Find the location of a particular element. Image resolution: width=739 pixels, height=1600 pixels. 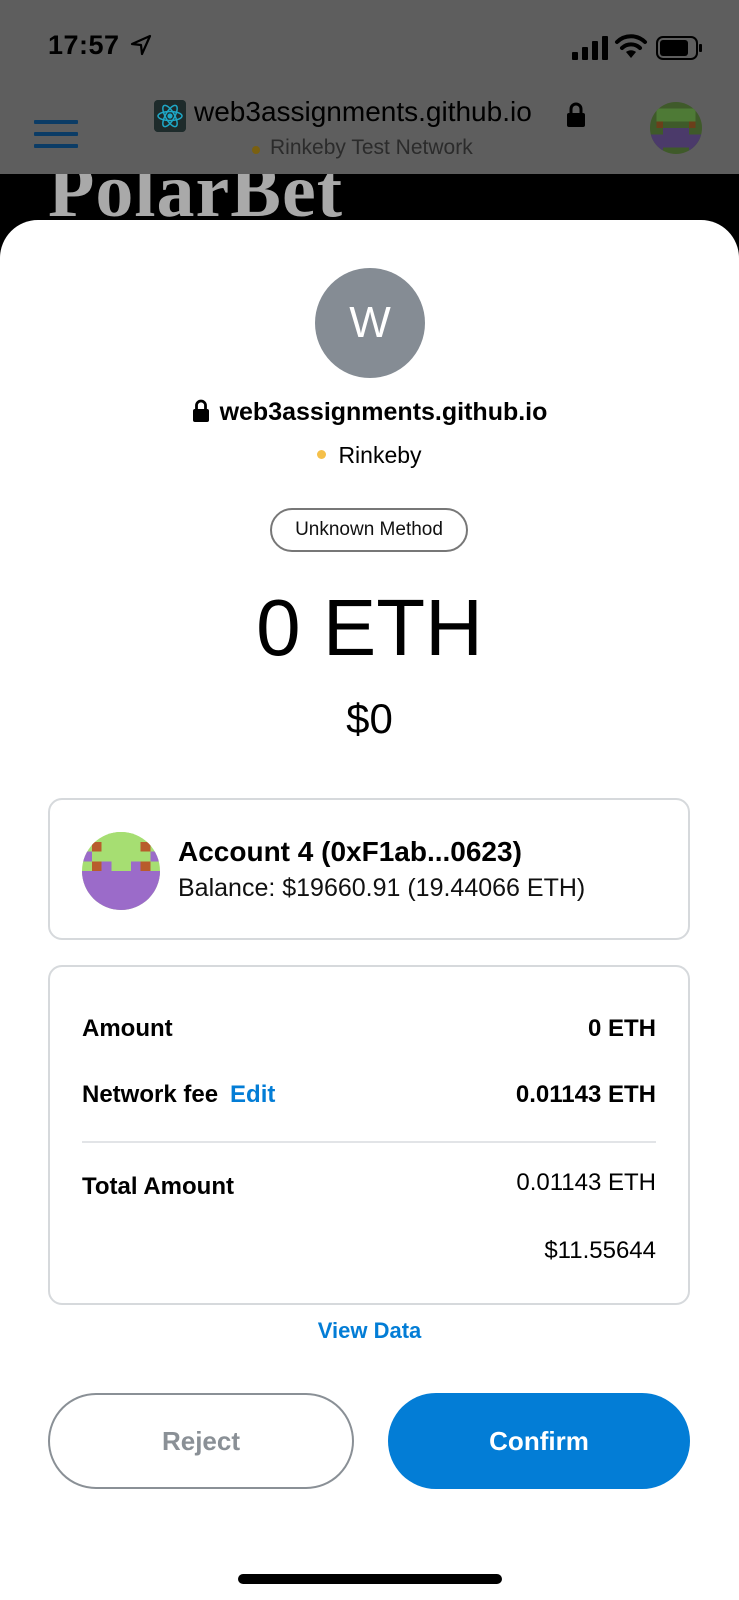

total-amount-label: Total Amount is located at coordinates (158, 1186).